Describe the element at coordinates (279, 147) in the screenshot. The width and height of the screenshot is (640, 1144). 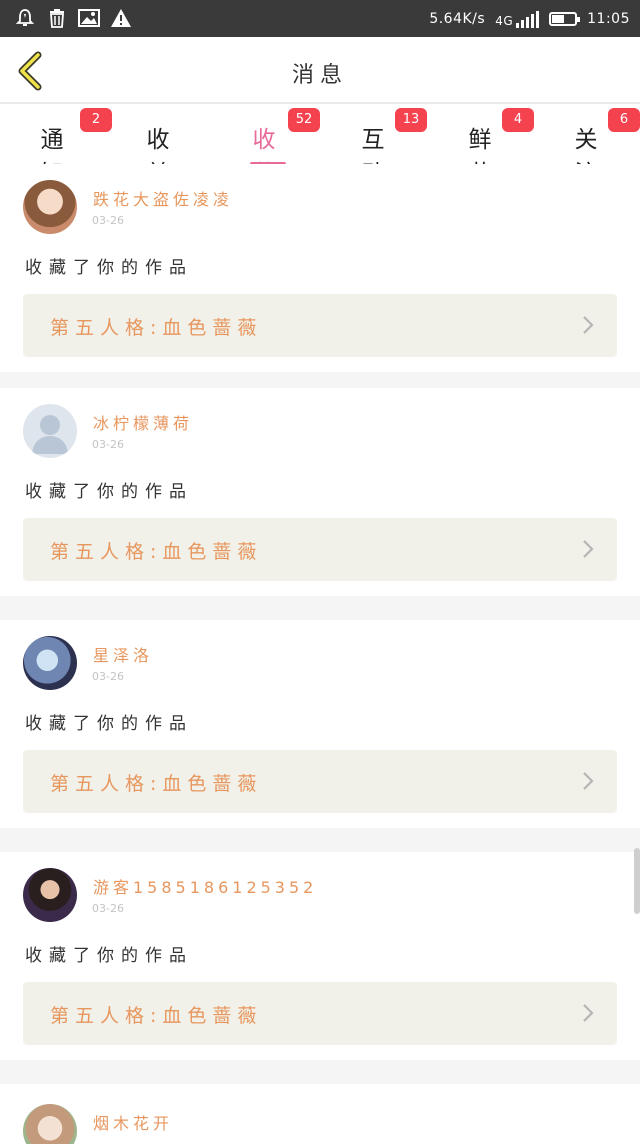
I see `tab-favorites: 收藏 52` at that location.